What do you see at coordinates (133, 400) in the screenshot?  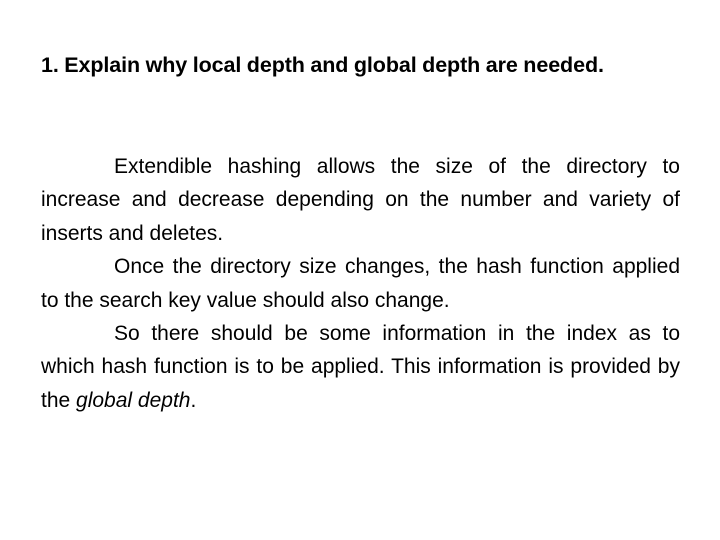 I see `emphasis-global-depth: global depth` at bounding box center [133, 400].